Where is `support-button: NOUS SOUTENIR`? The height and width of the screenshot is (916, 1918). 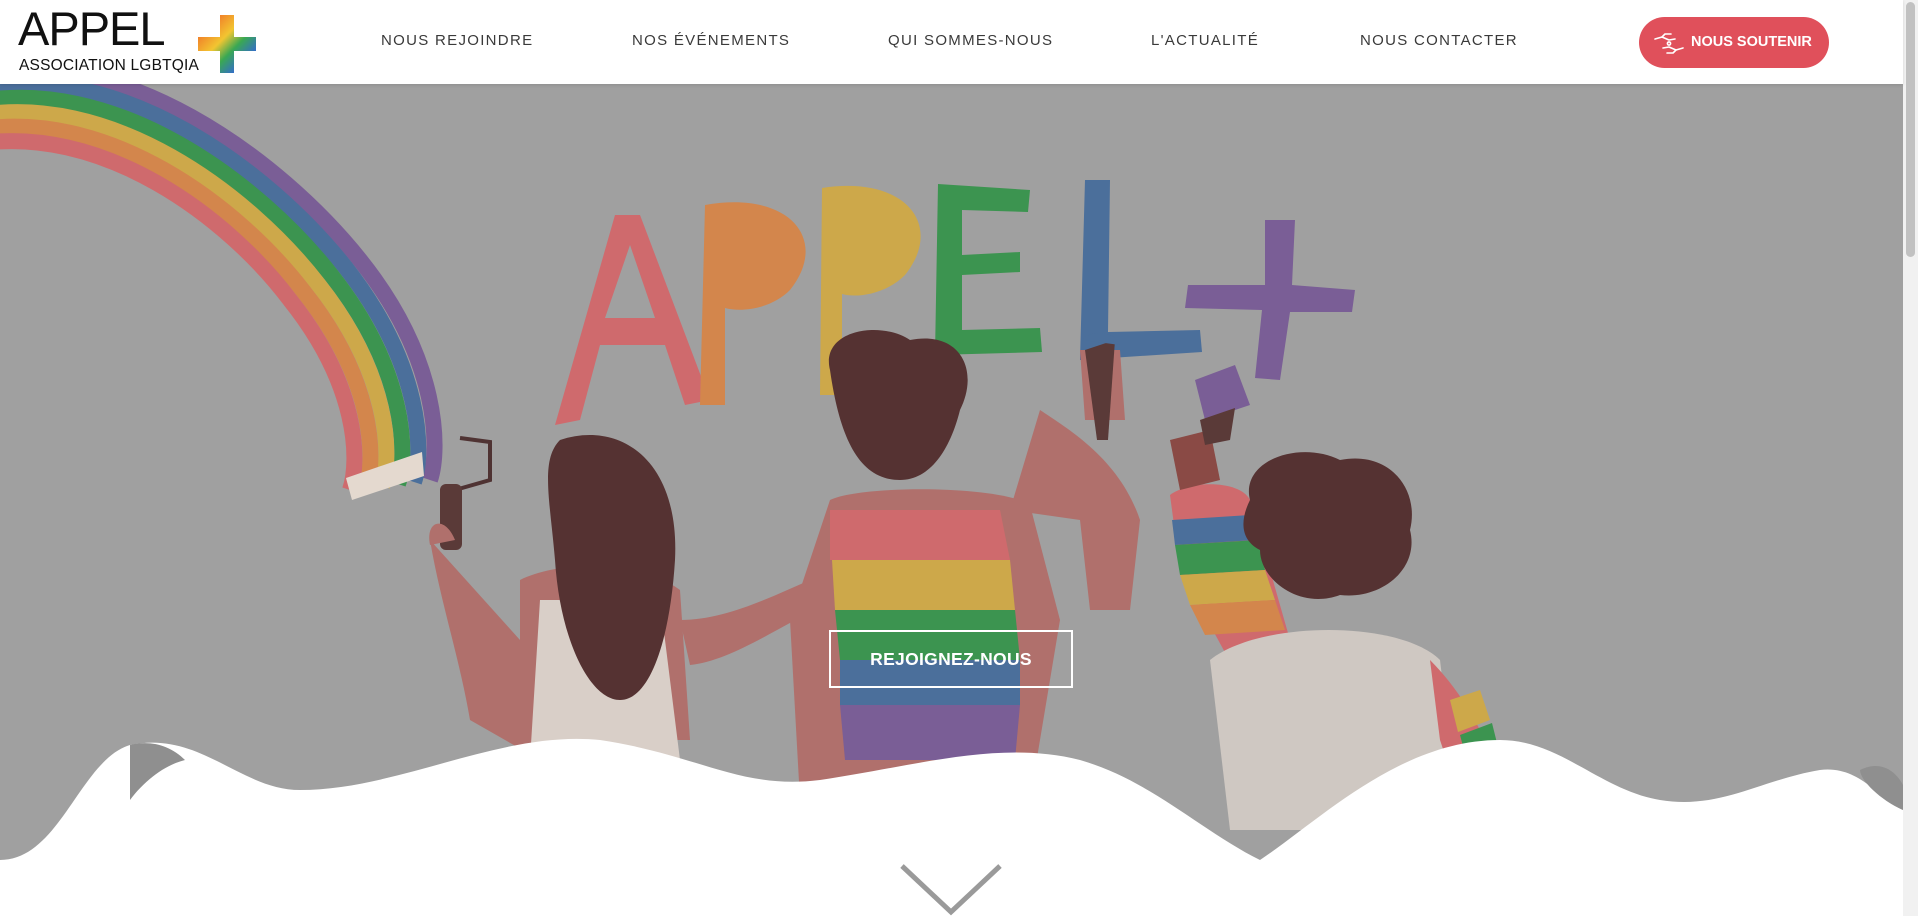 support-button: NOUS SOUTENIR is located at coordinates (1734, 42).